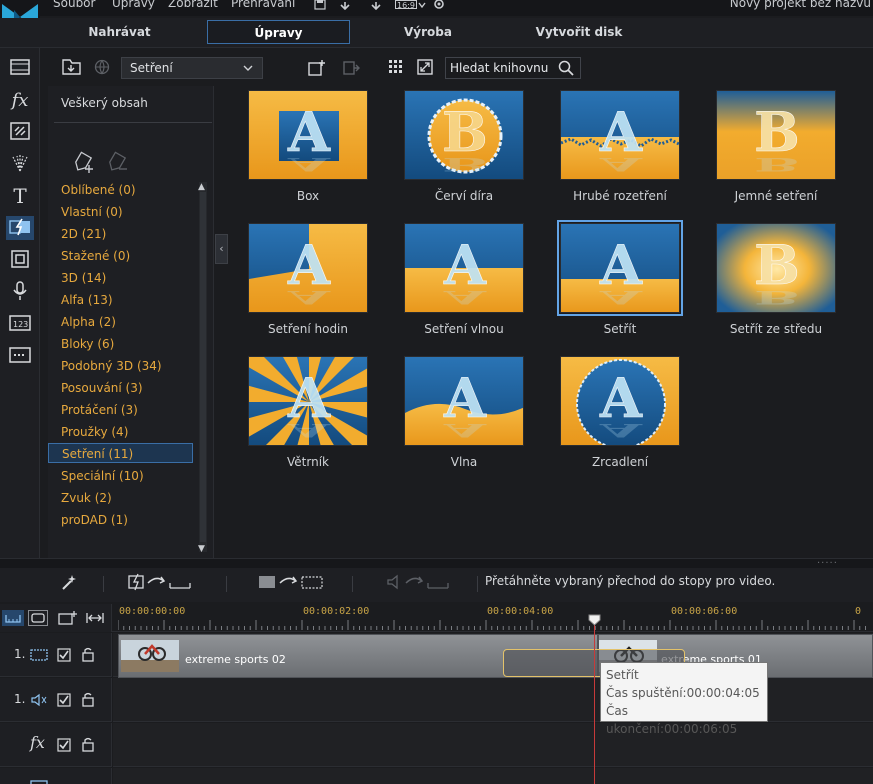 The height and width of the screenshot is (784, 873). What do you see at coordinates (320, 6) in the screenshot?
I see `save-icon` at bounding box center [320, 6].